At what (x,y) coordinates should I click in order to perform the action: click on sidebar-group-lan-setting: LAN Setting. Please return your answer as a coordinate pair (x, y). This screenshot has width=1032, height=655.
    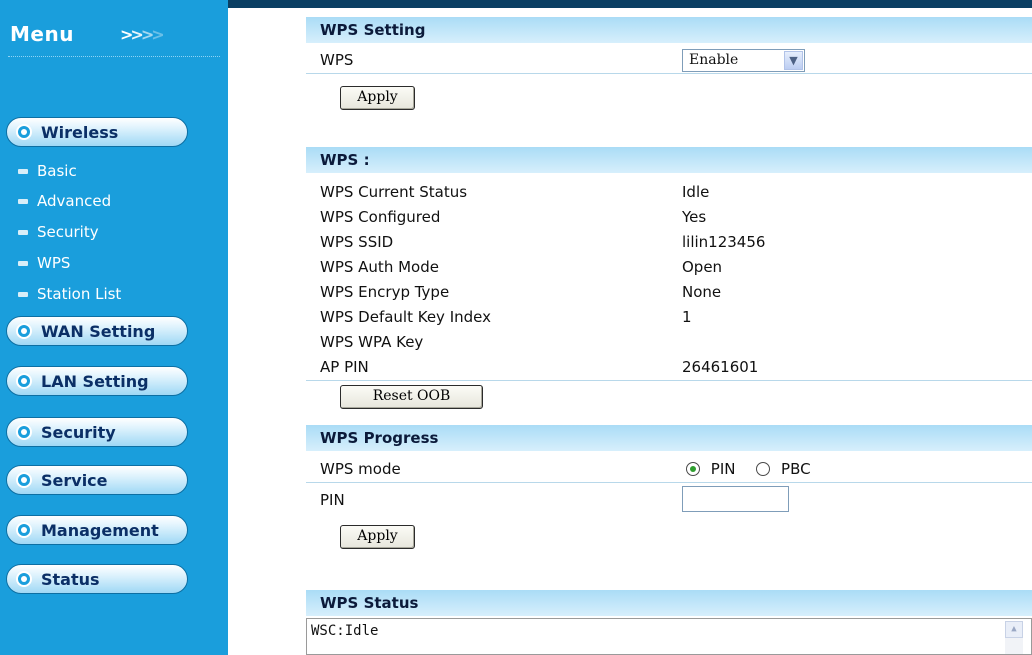
    Looking at the image, I should click on (97, 381).